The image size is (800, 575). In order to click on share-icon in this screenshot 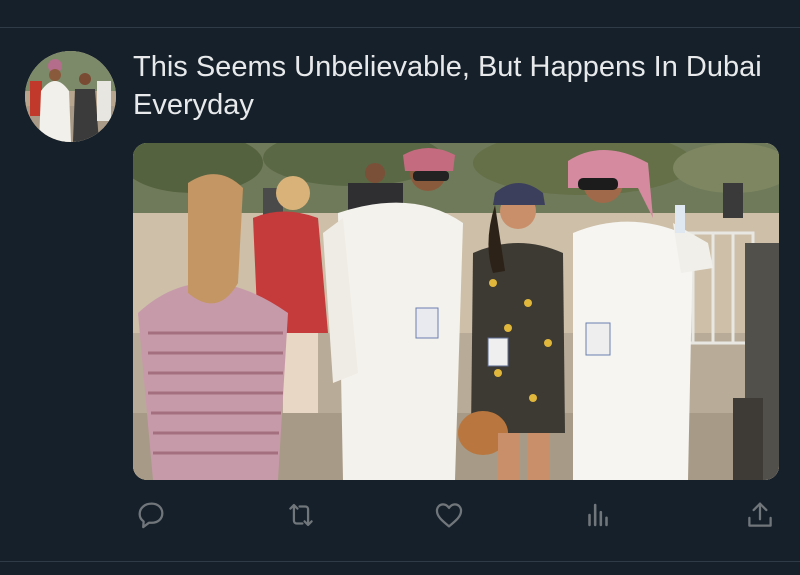, I will do `click(760, 514)`.